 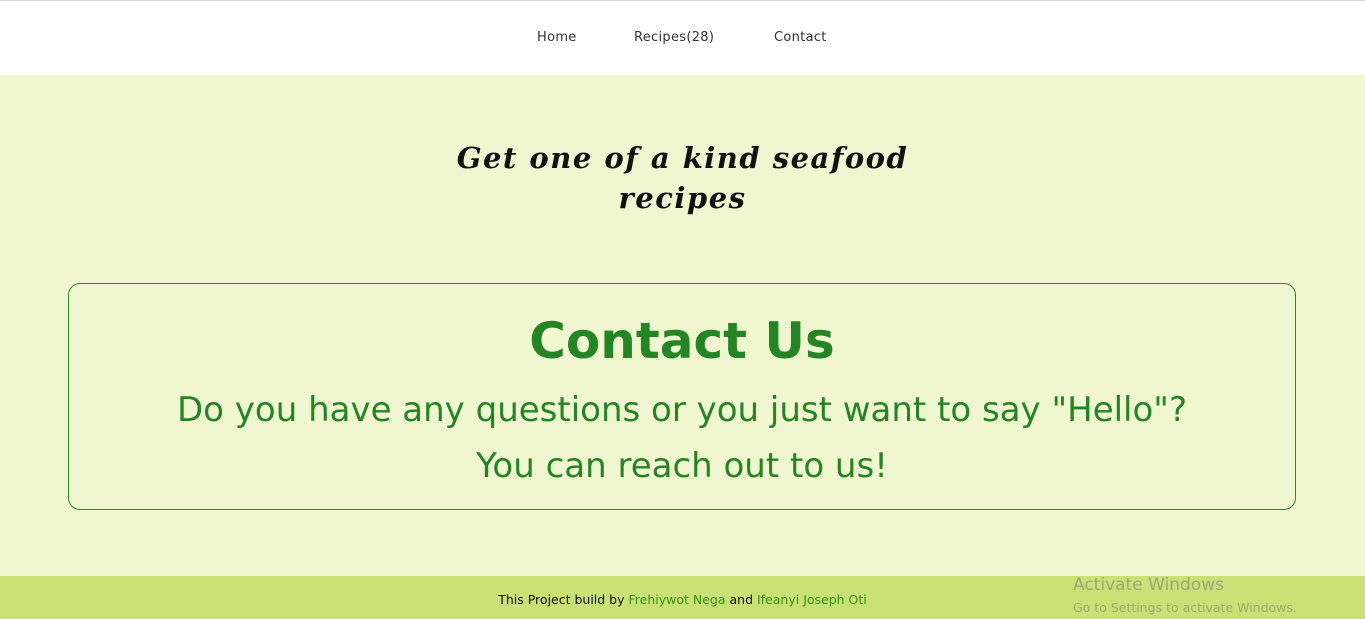 I want to click on hero-title: Get one of a kind seafood recipes, so click(x=682, y=178).